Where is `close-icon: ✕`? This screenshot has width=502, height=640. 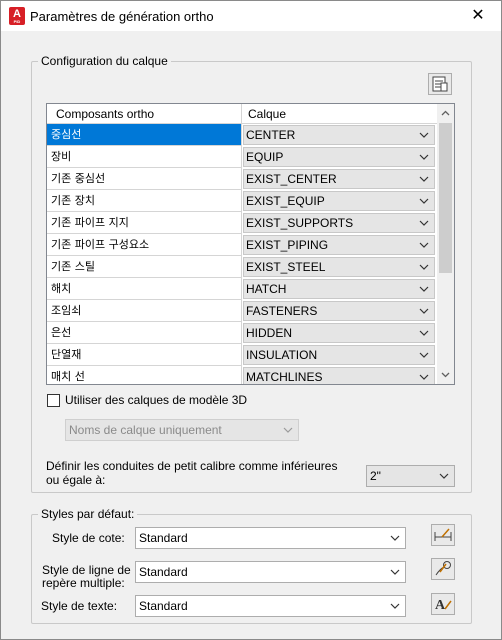 close-icon: ✕ is located at coordinates (478, 15).